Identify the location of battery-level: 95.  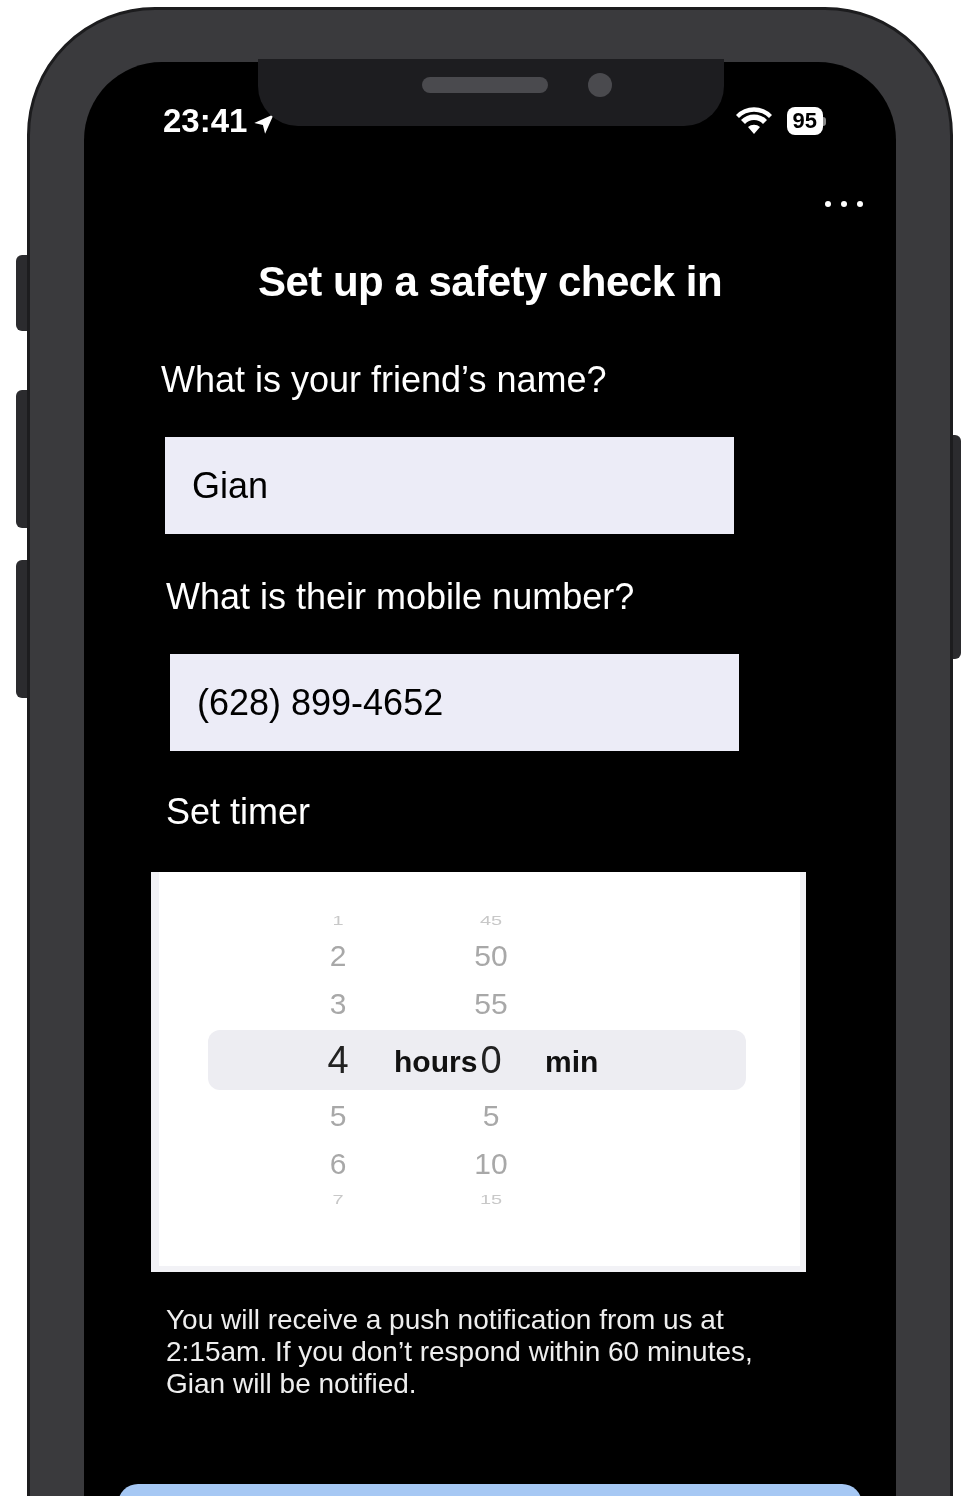
(804, 121).